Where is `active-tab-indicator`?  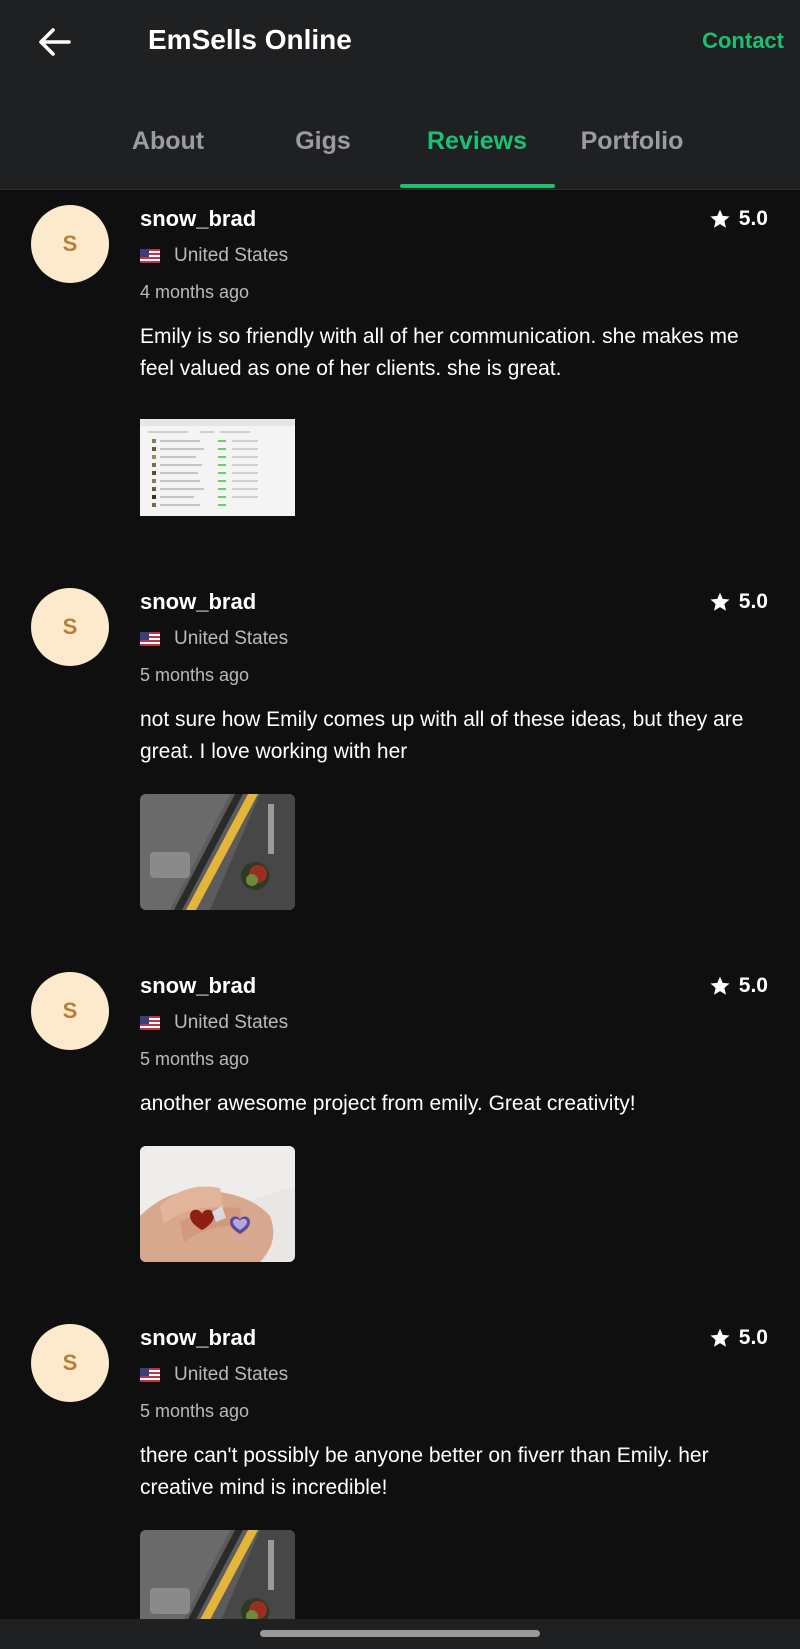
active-tab-indicator is located at coordinates (477, 186).